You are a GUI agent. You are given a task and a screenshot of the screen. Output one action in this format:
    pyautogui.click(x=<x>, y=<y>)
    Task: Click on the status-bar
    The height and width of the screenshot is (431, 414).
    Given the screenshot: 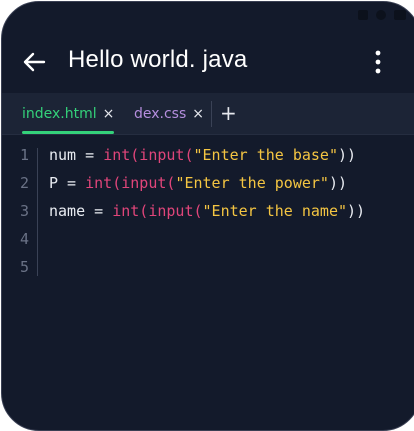 What is the action you would take?
    pyautogui.click(x=382, y=15)
    